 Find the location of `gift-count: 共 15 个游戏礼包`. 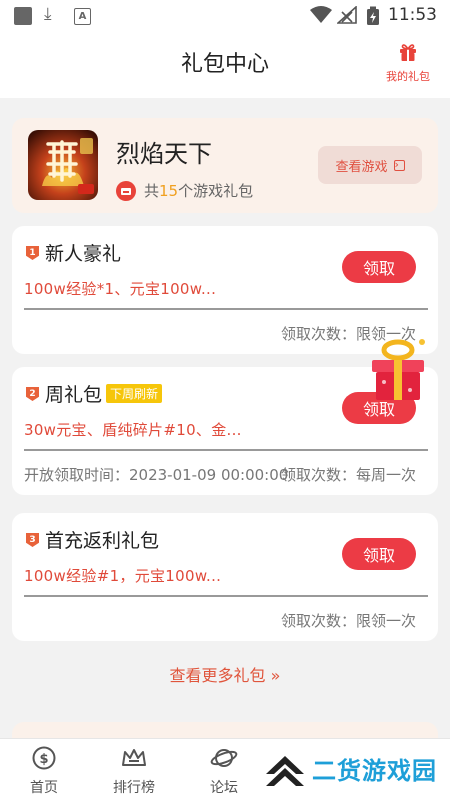

gift-count: 共 15 个游戏礼包 is located at coordinates (184, 190).